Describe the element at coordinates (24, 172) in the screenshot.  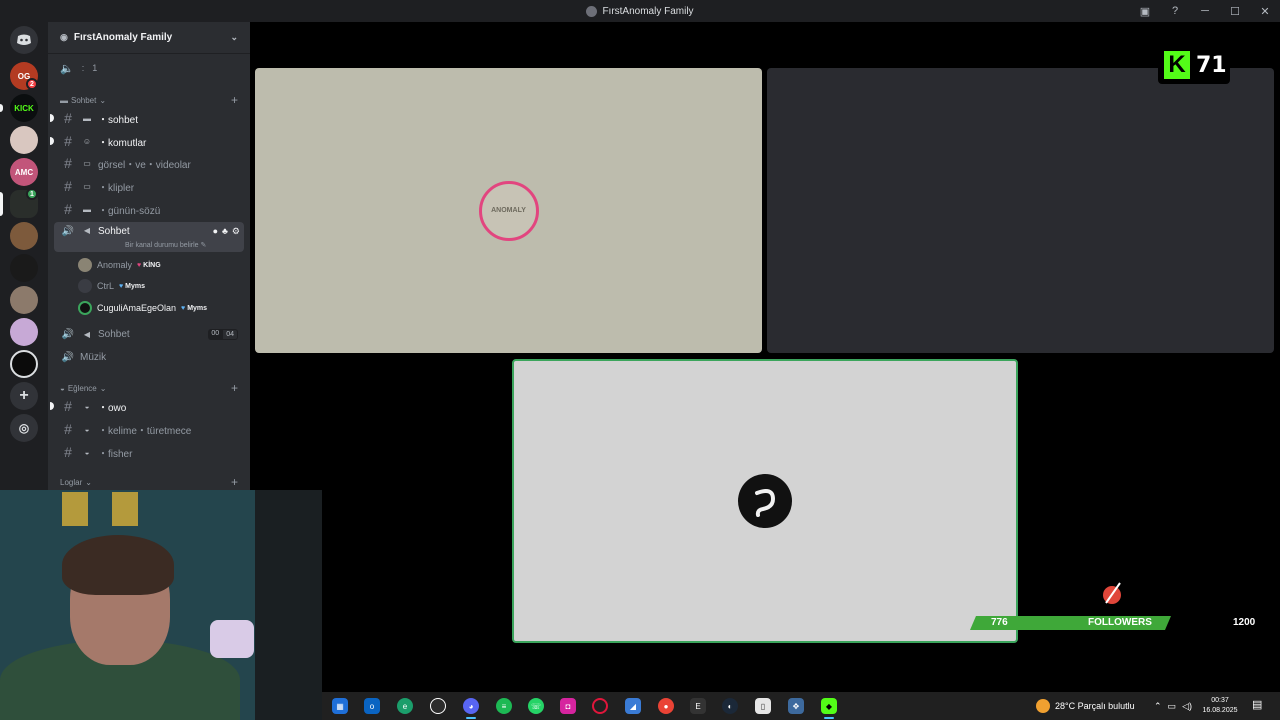
I see `server-amc: AMC` at that location.